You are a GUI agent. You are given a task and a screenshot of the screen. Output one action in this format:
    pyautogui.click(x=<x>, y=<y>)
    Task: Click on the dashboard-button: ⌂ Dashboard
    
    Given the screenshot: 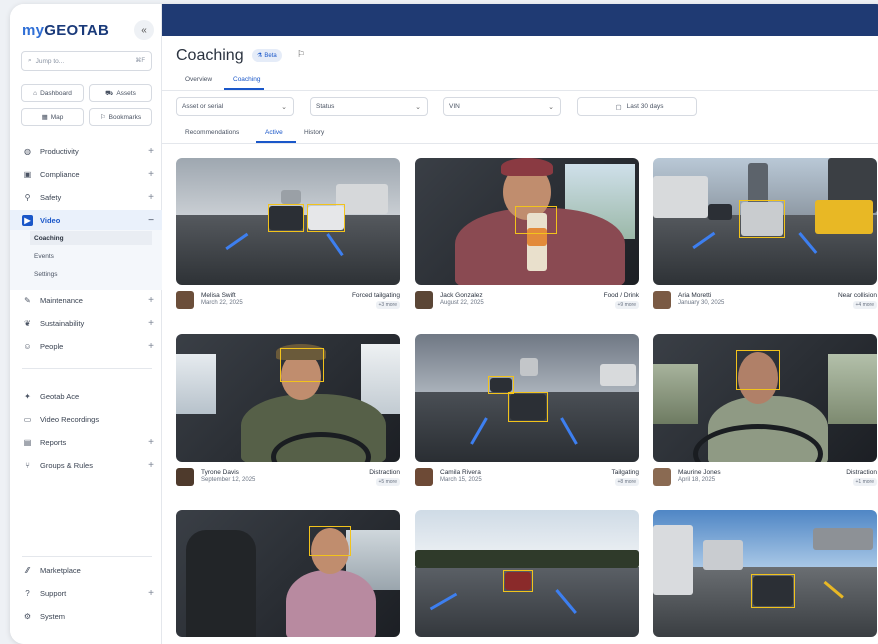 What is the action you would take?
    pyautogui.click(x=52, y=93)
    